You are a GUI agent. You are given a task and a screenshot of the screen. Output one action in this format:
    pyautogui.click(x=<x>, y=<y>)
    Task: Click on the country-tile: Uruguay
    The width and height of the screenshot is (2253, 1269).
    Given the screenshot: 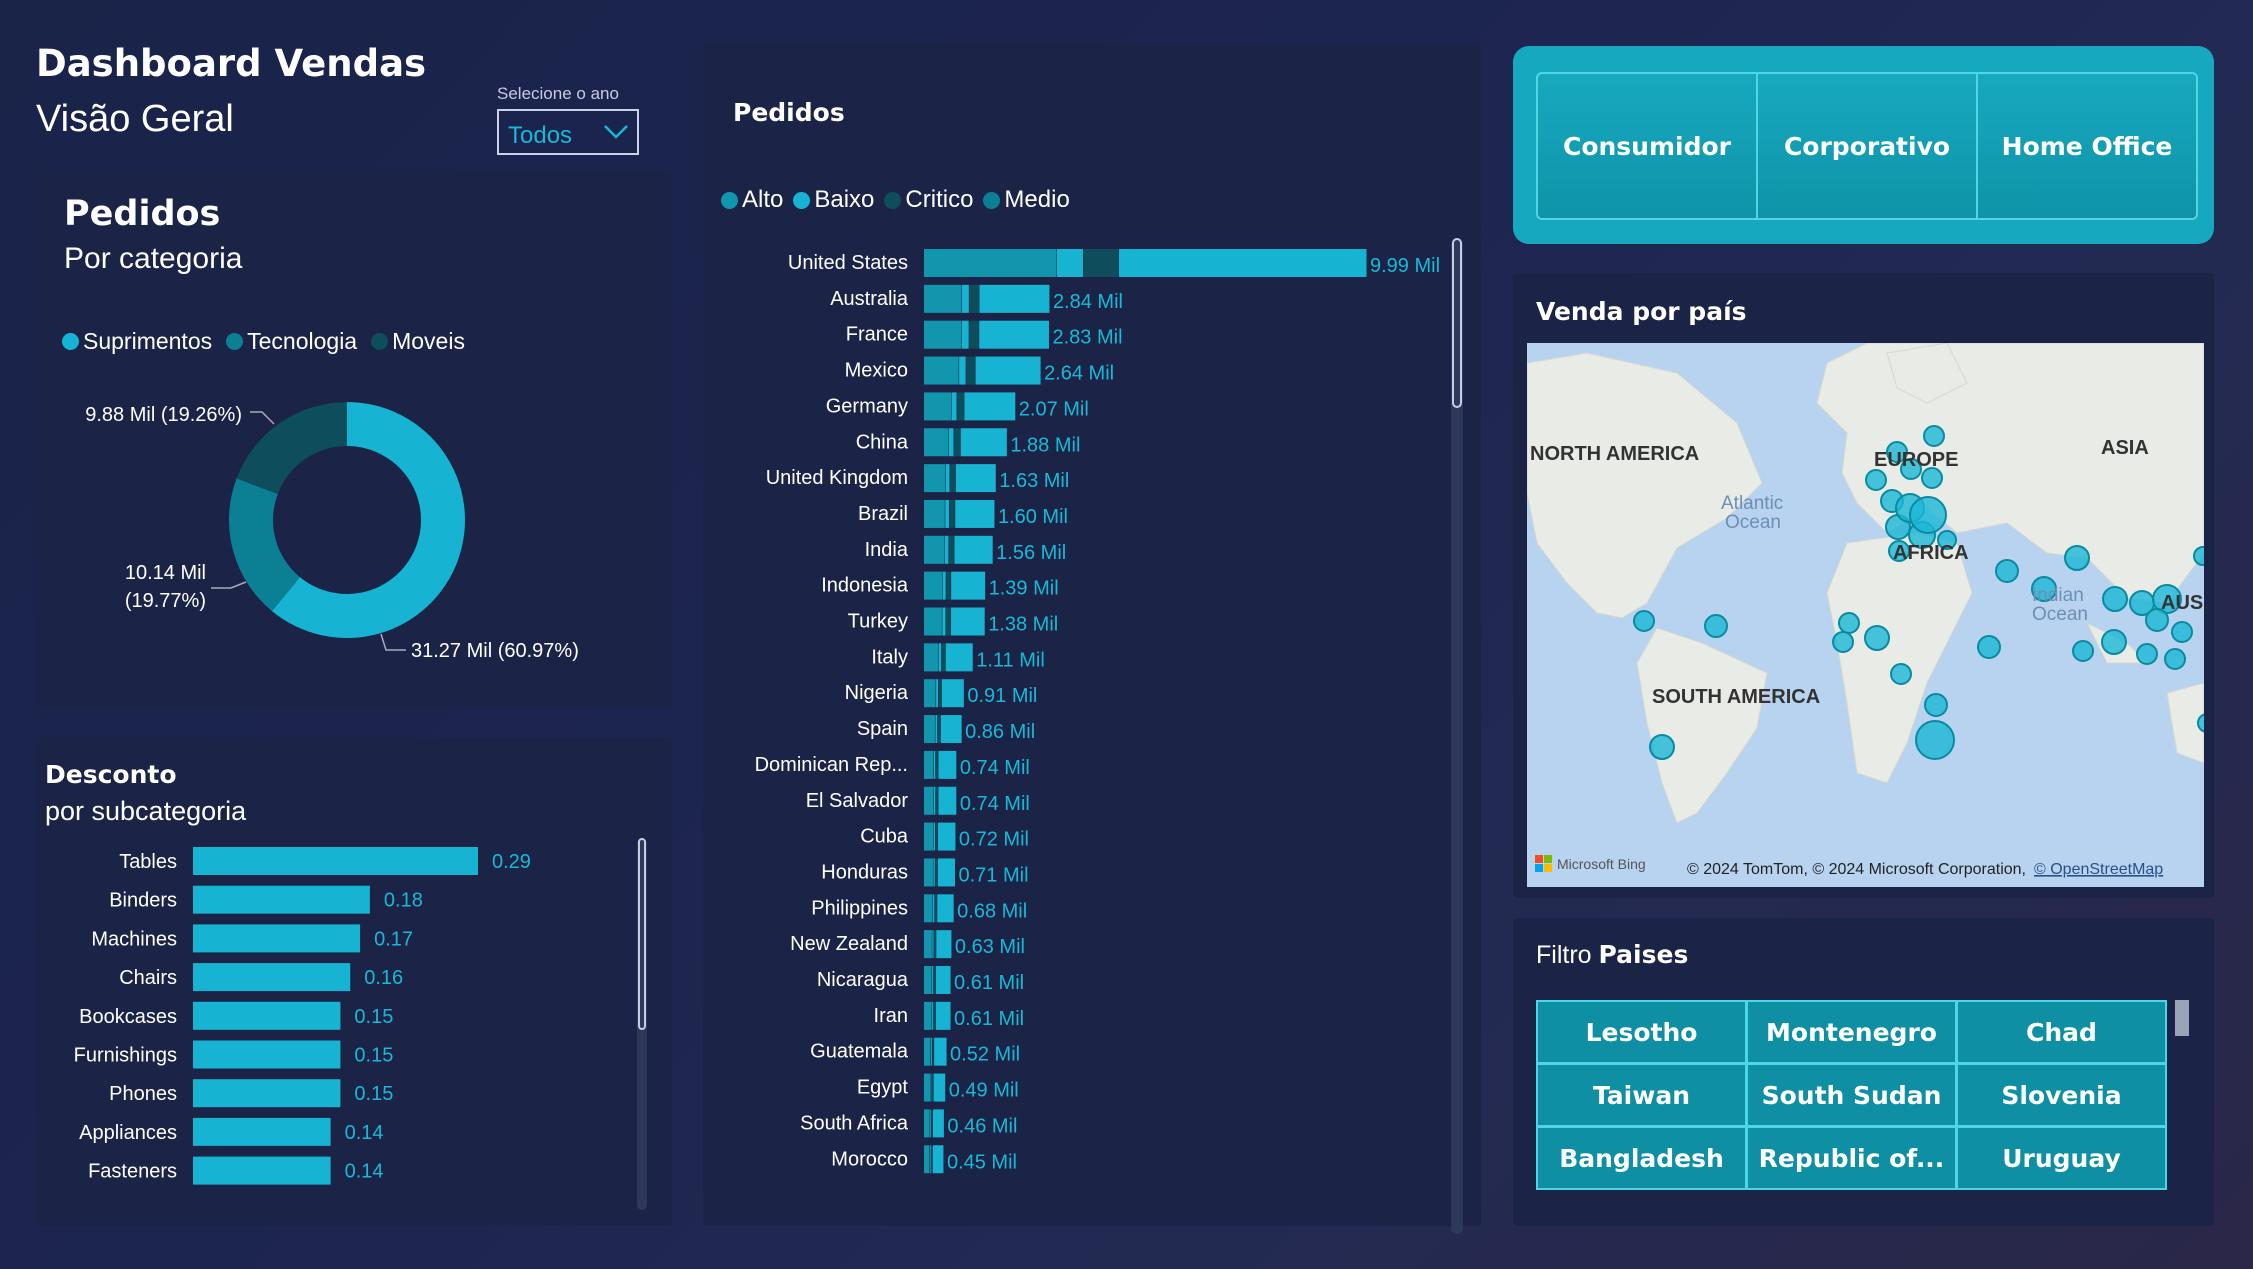 What is the action you would take?
    pyautogui.click(x=2061, y=1158)
    